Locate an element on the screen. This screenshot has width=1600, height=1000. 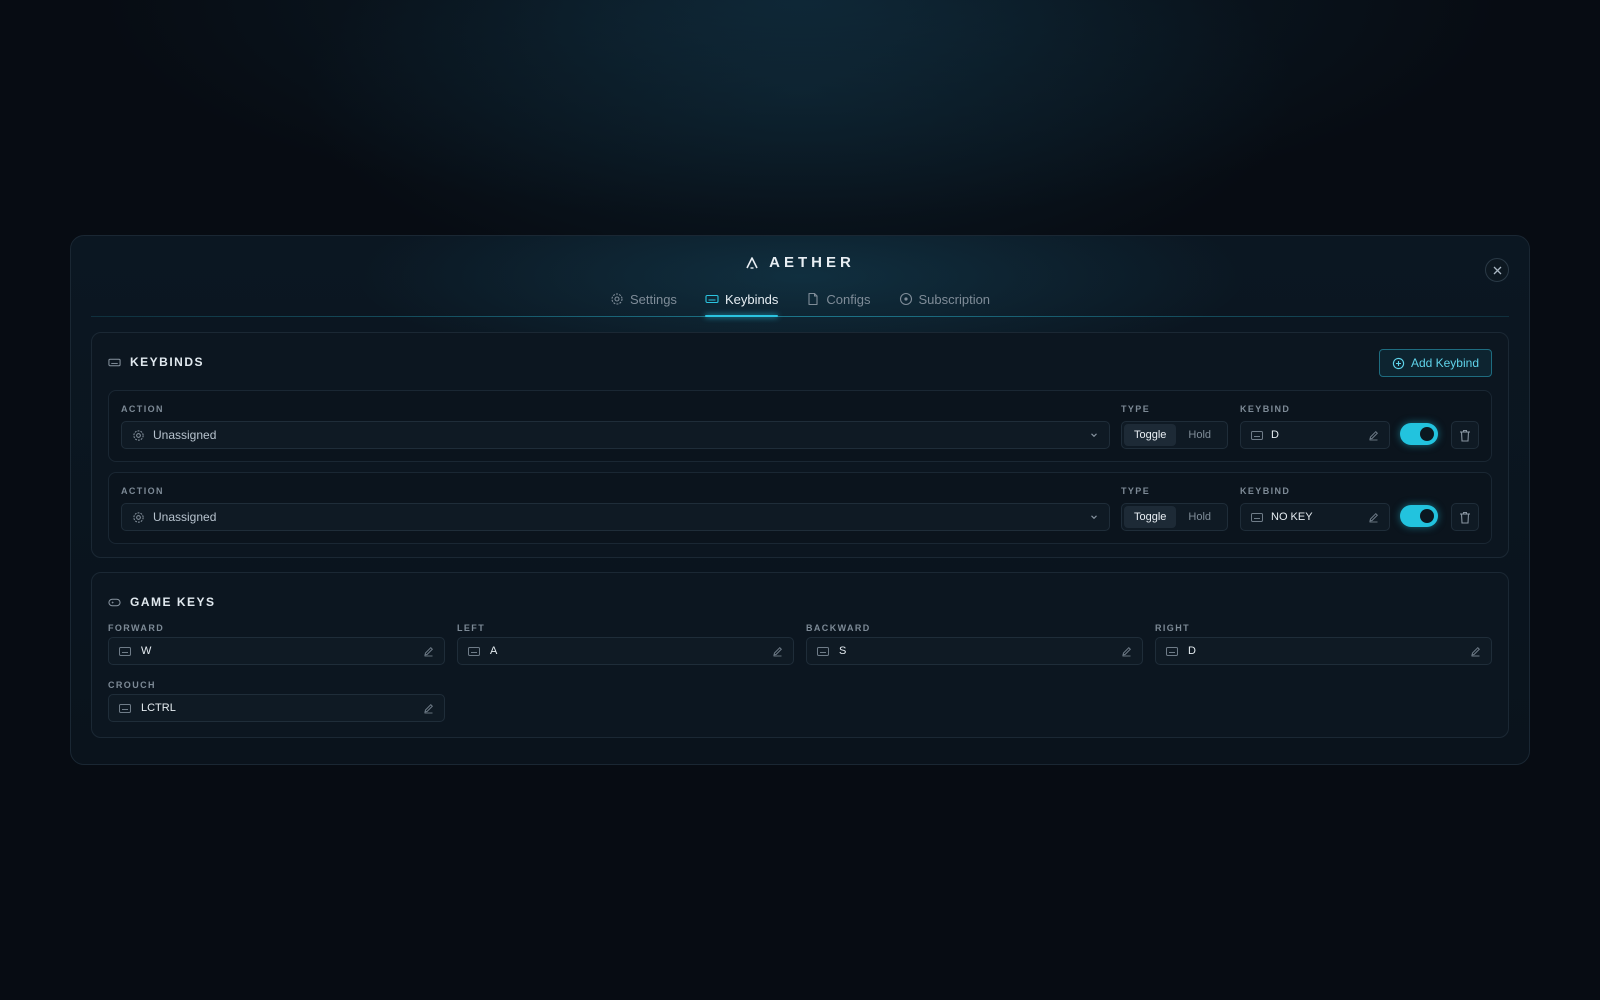
tab-configs: Configs is located at coordinates (838, 299).